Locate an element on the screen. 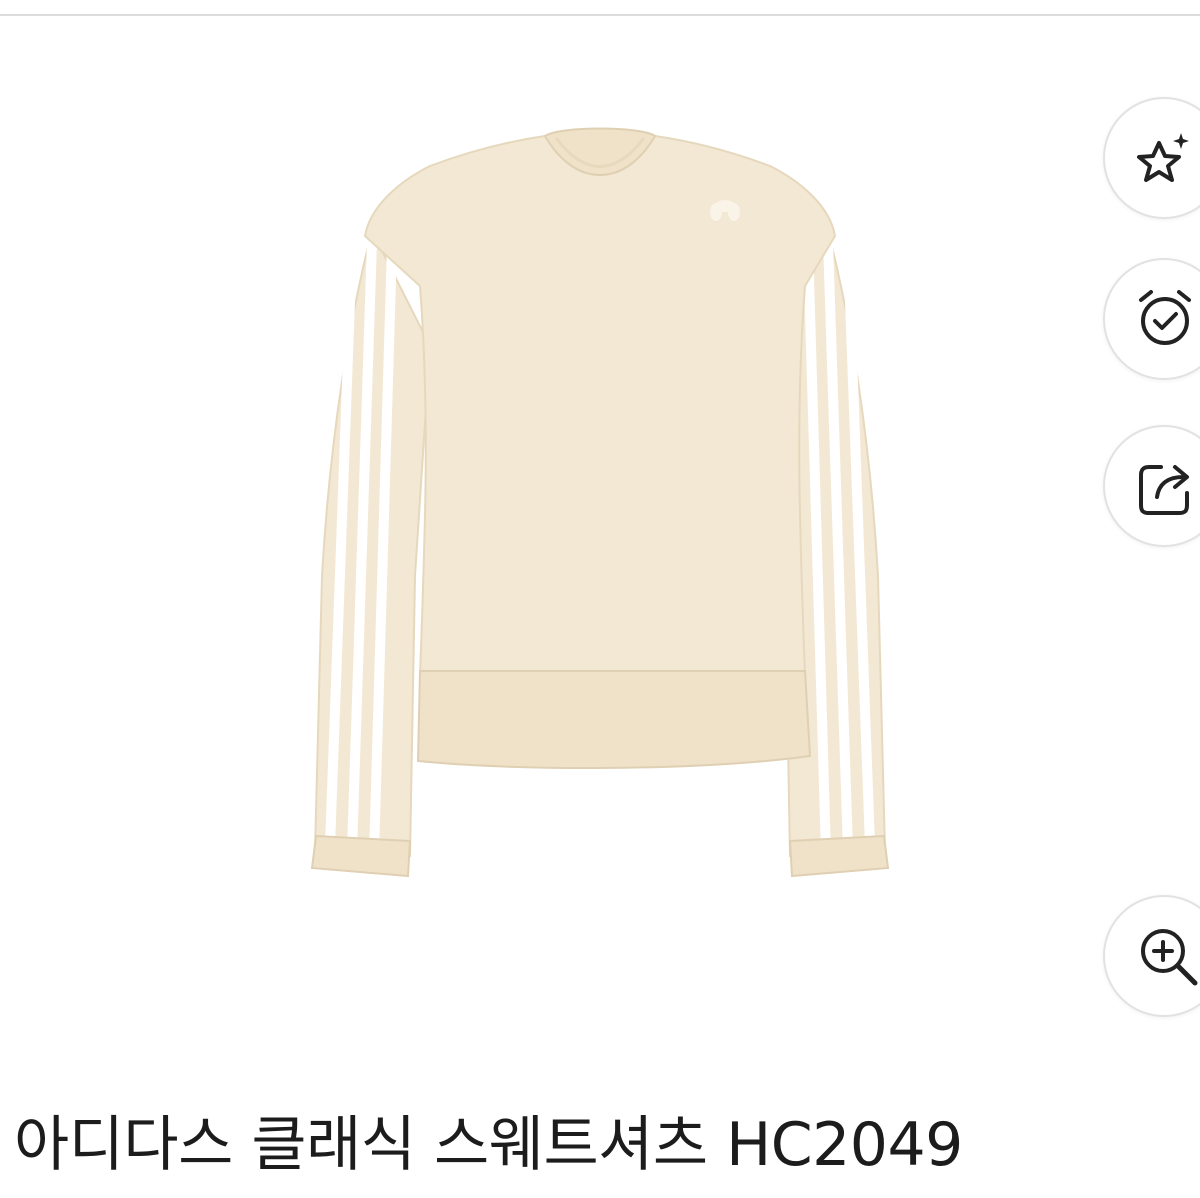  zoom-in-icon is located at coordinates (1169, 957).